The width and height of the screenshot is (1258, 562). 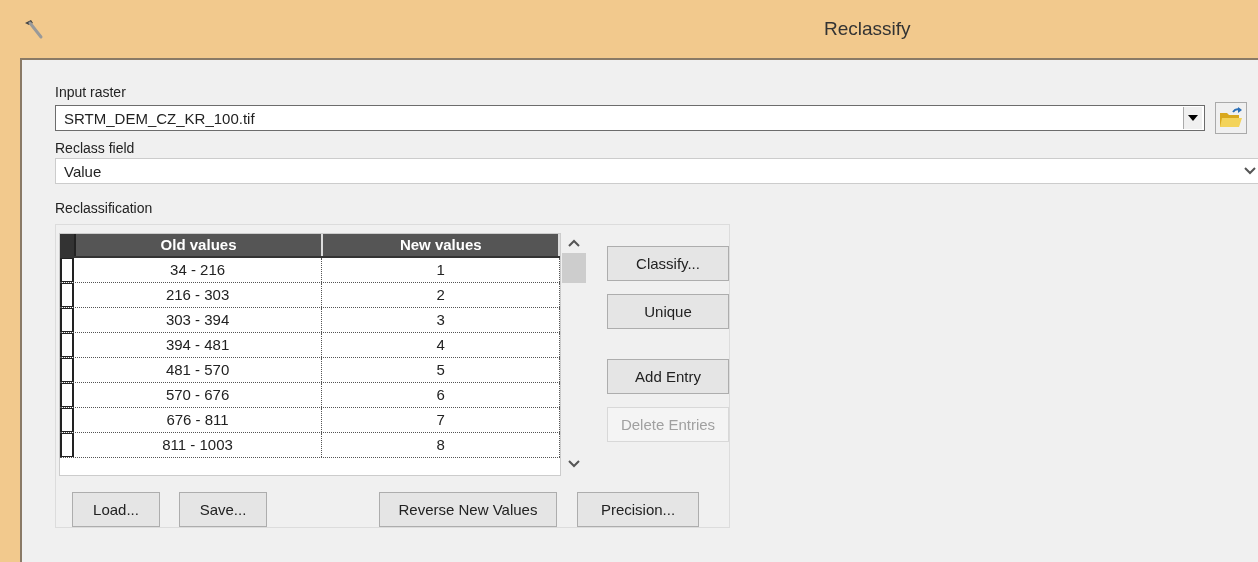 I want to click on action-button: Reverse New Values, so click(x=468, y=509).